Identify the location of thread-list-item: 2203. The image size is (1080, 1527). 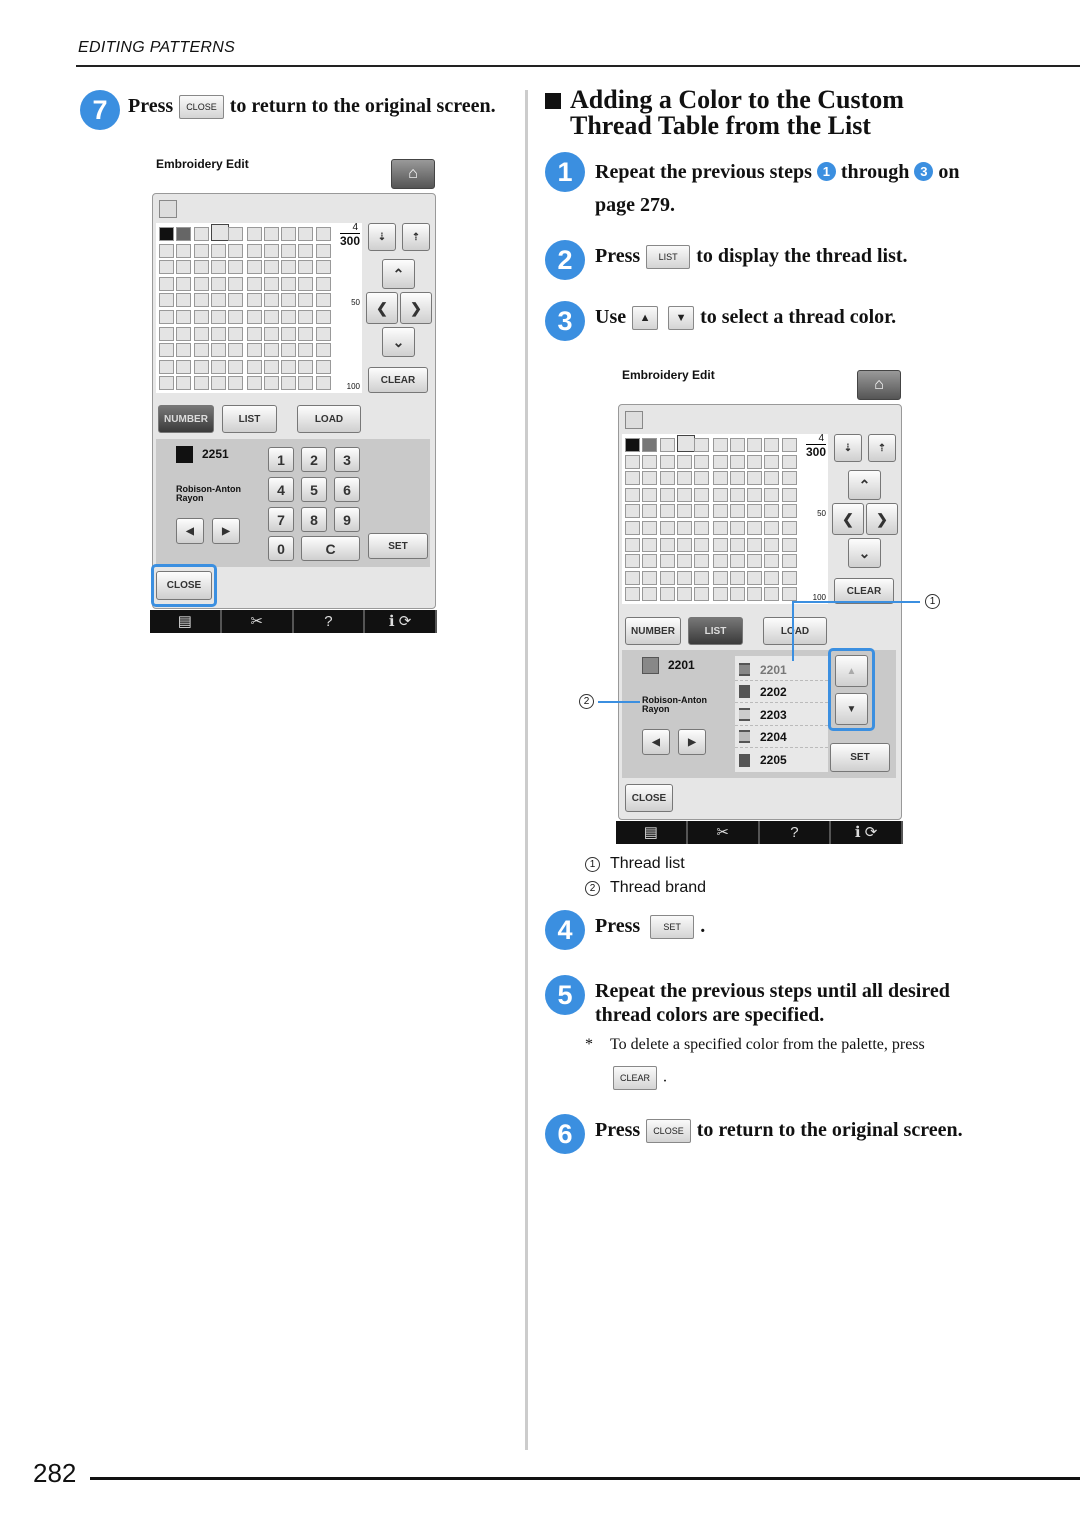
(781, 715).